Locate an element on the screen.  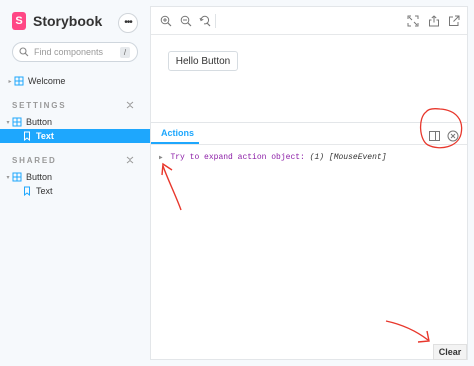
preview-toolbar is located at coordinates (309, 21).